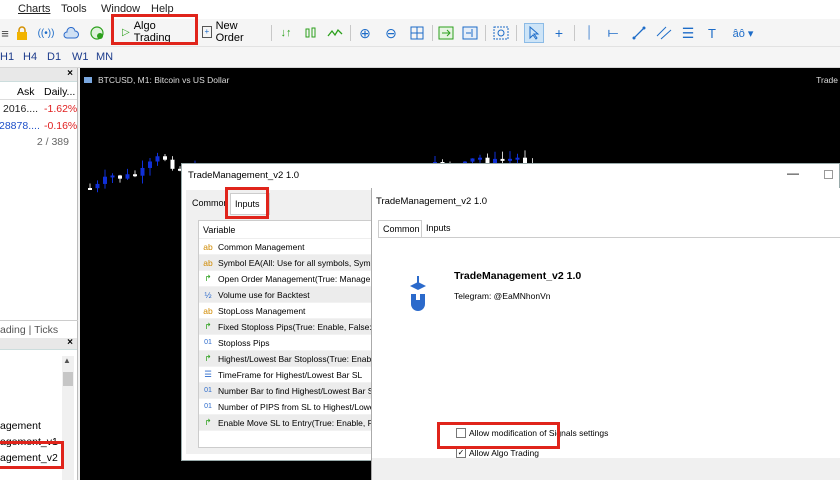  What do you see at coordinates (559, 33) in the screenshot?
I see `crosshair-icon: +` at bounding box center [559, 33].